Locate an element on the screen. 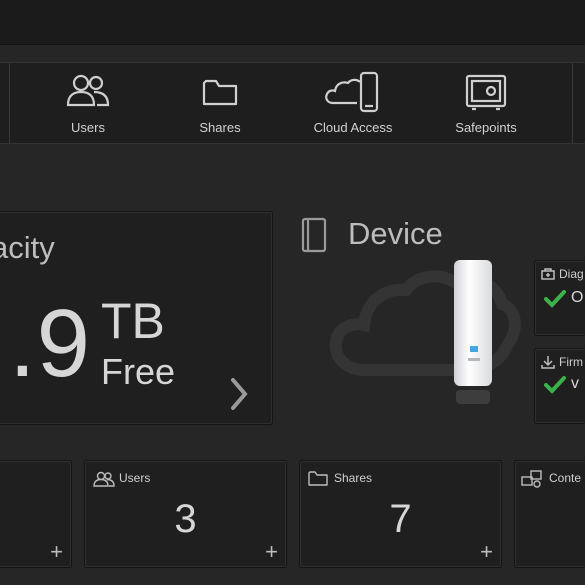  content-tile: Conte is located at coordinates (549, 514).